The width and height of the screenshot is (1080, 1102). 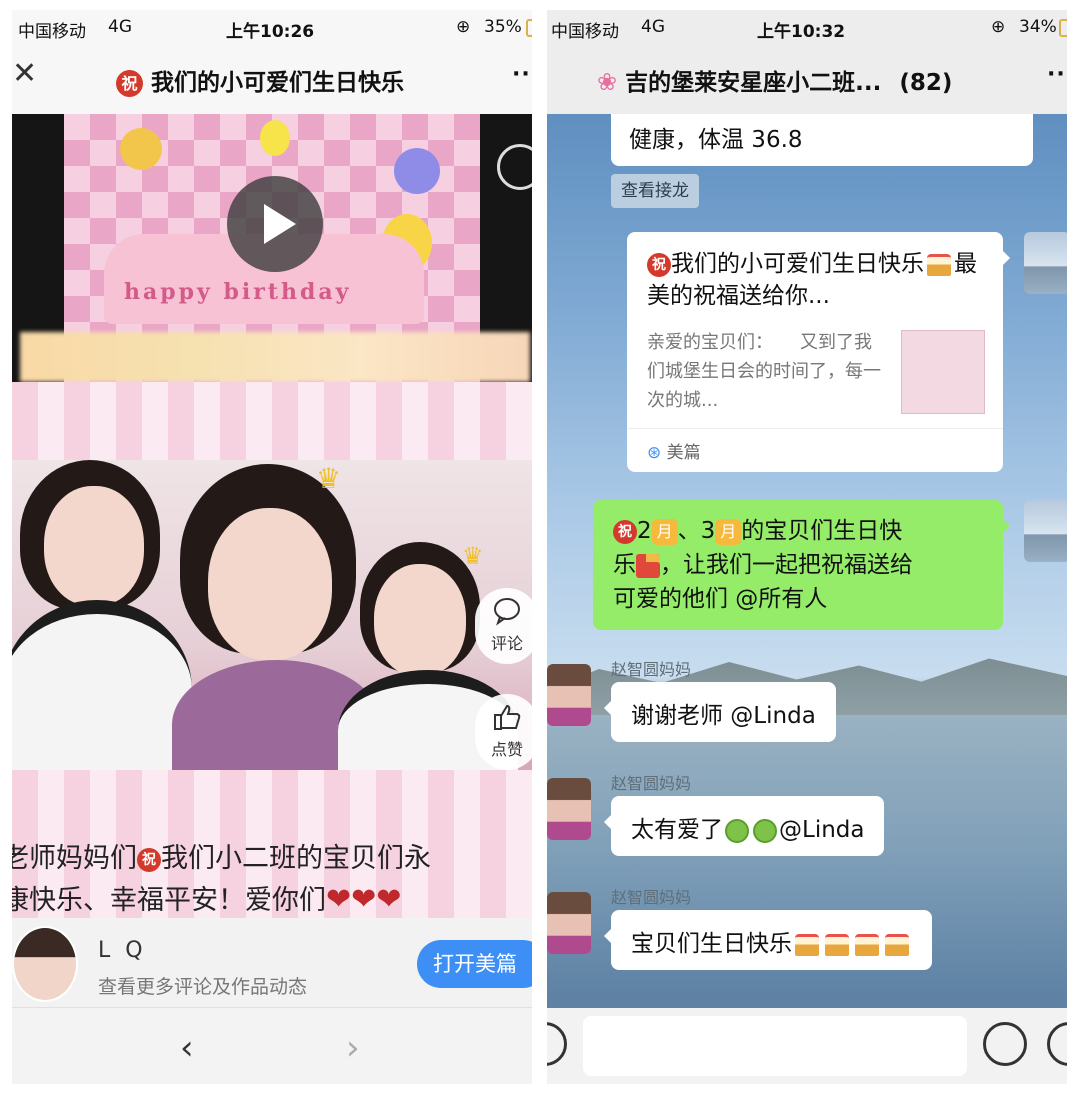 I want to click on status-bar: 中国移动 4G 上午10:32 ⊕ 34%, so click(x=807, y=27).